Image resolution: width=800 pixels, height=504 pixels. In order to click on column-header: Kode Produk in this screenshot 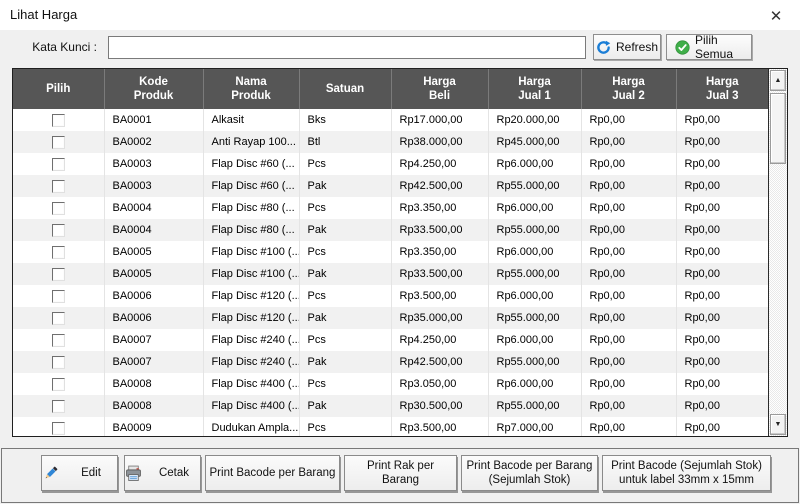, I will do `click(153, 89)`.